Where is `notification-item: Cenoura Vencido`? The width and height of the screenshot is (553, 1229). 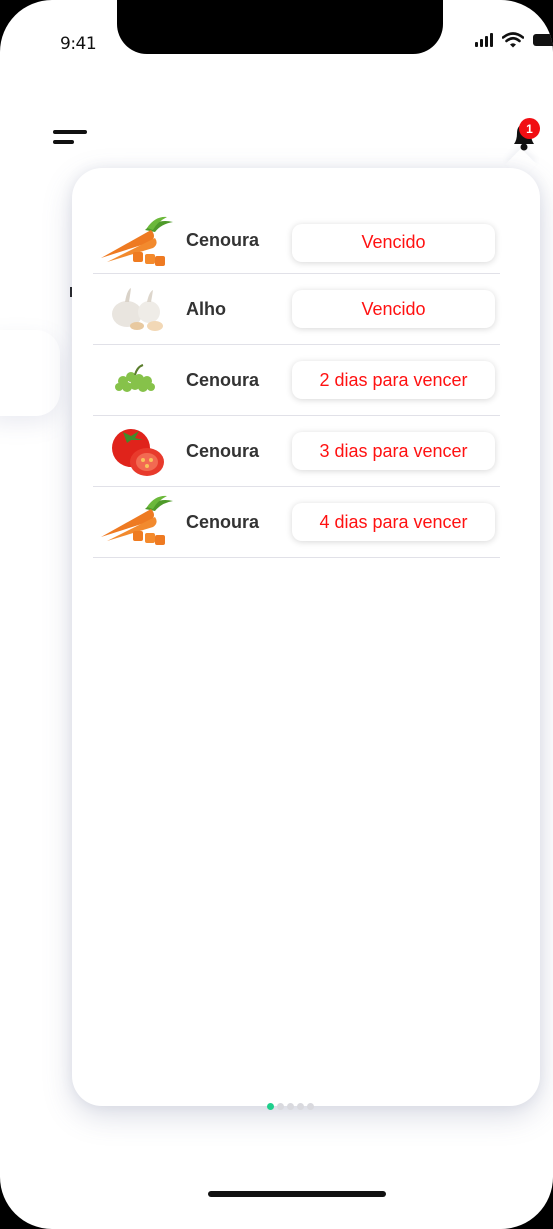 notification-item: Cenoura Vencido is located at coordinates (296, 241).